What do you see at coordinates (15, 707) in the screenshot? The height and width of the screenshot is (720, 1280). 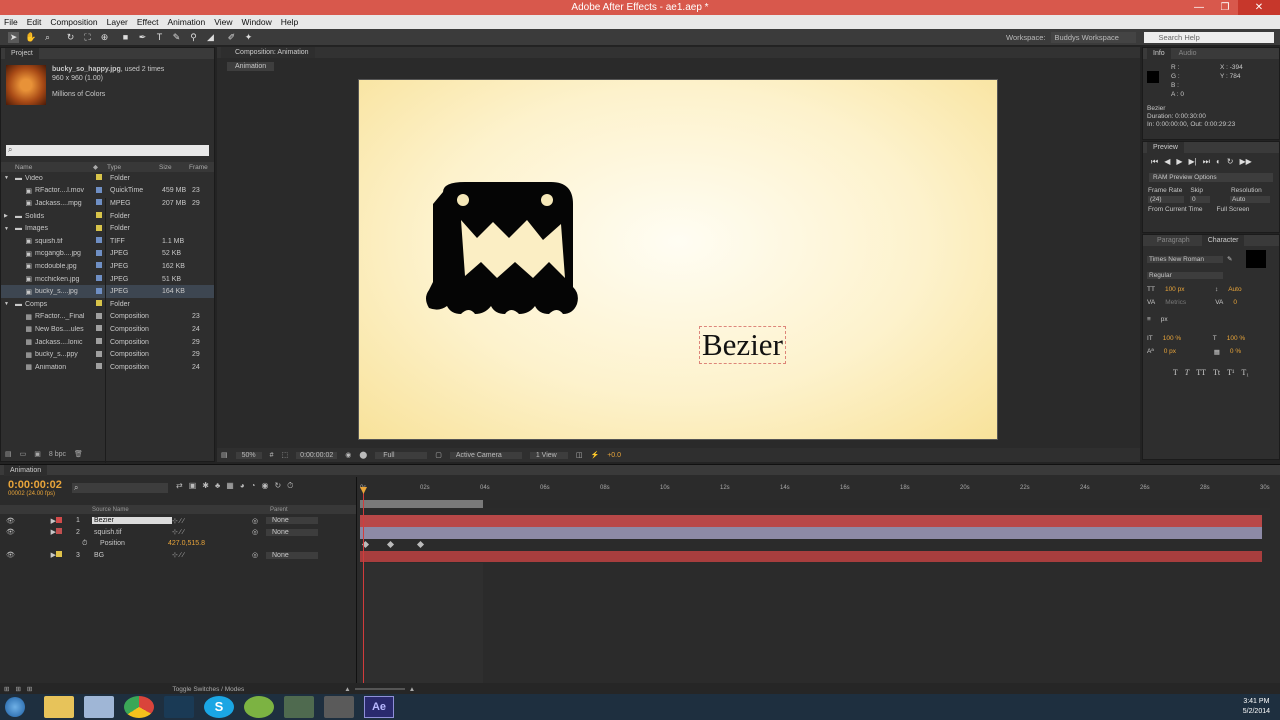 I see `start-button` at bounding box center [15, 707].